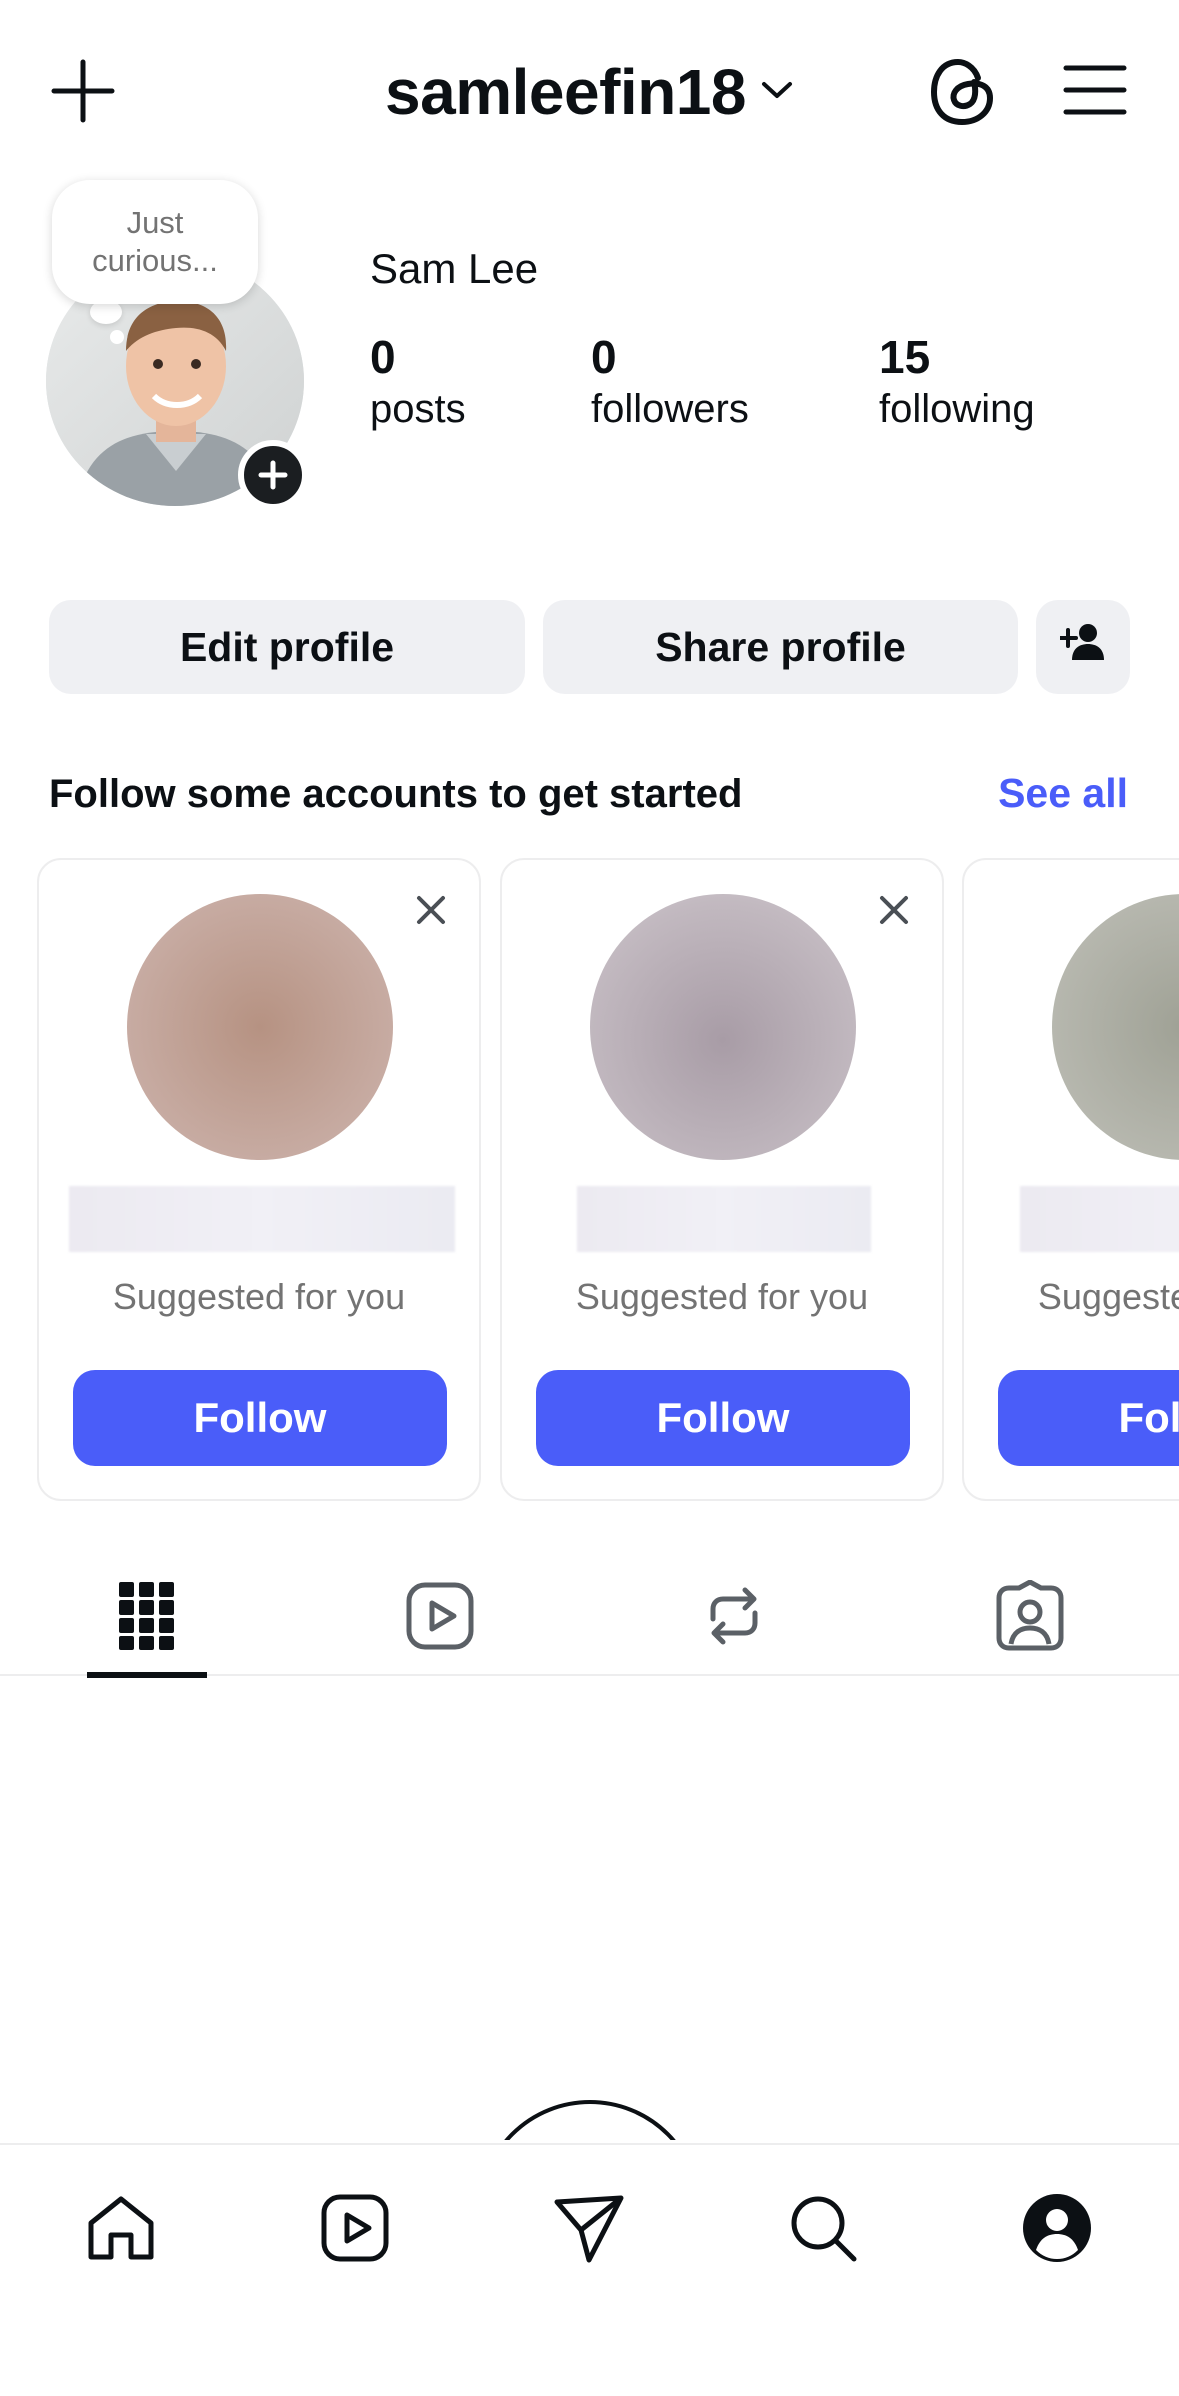 Image resolution: width=1179 pixels, height=2396 pixels. I want to click on nav-profile, so click(1057, 2230).